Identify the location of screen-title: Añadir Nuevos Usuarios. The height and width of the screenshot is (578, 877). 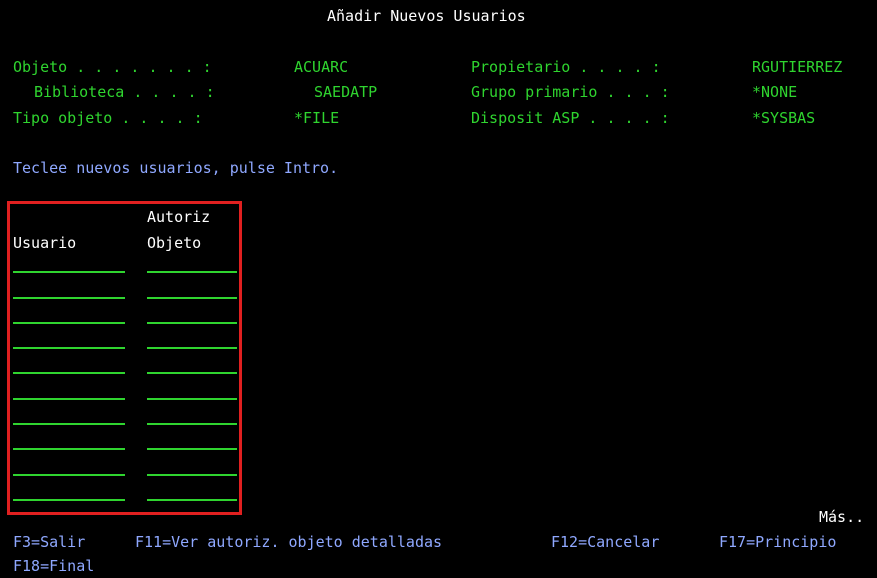
(426, 16).